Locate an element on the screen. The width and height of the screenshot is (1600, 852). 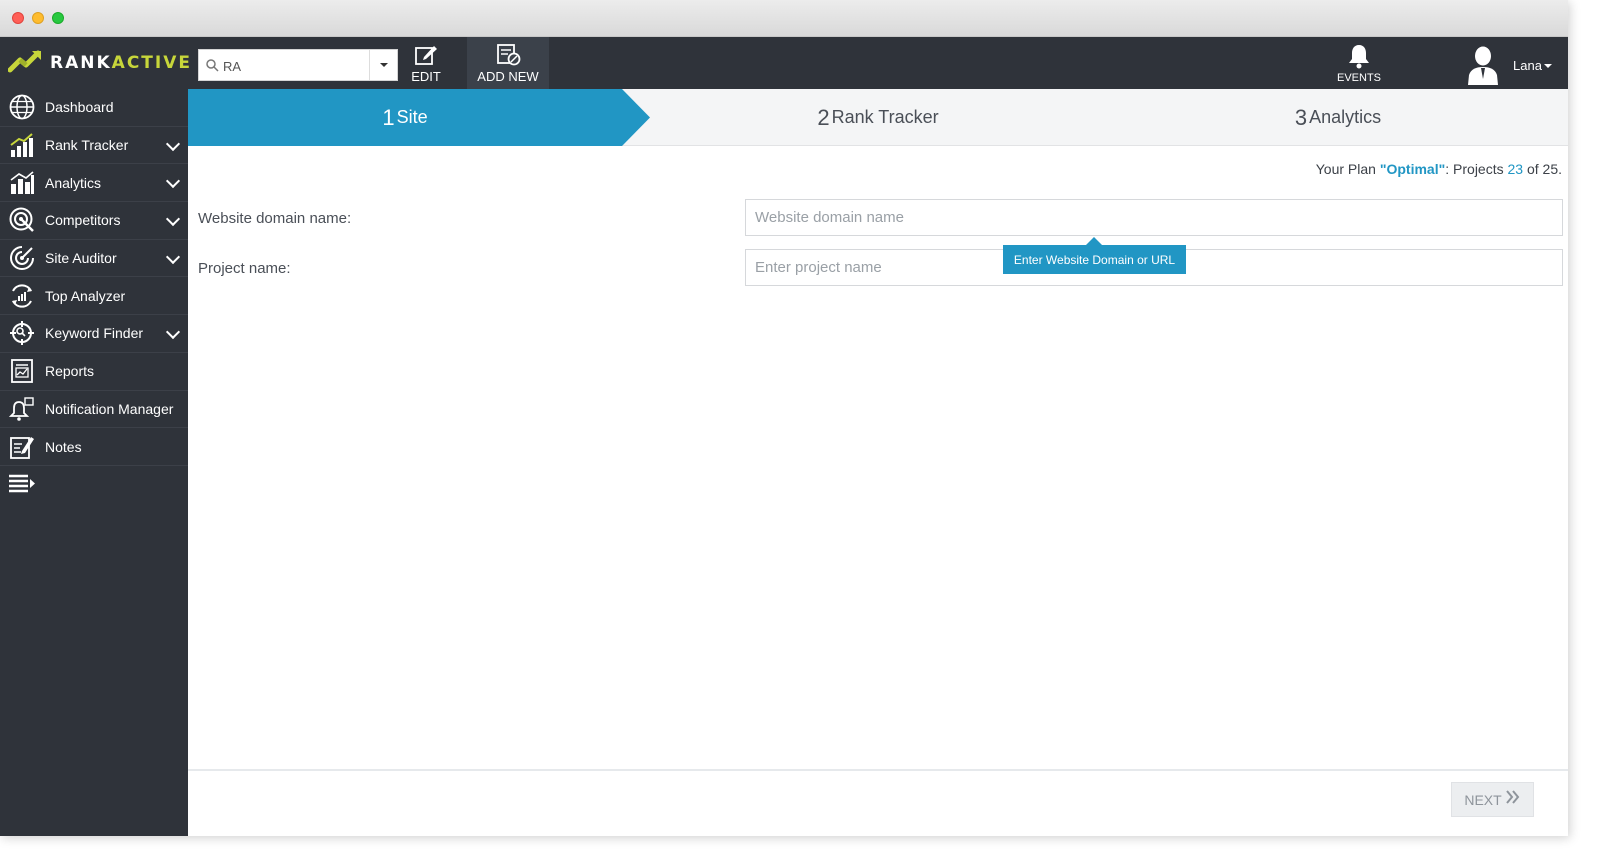
logo-text: RANKACTIVE is located at coordinates (121, 63).